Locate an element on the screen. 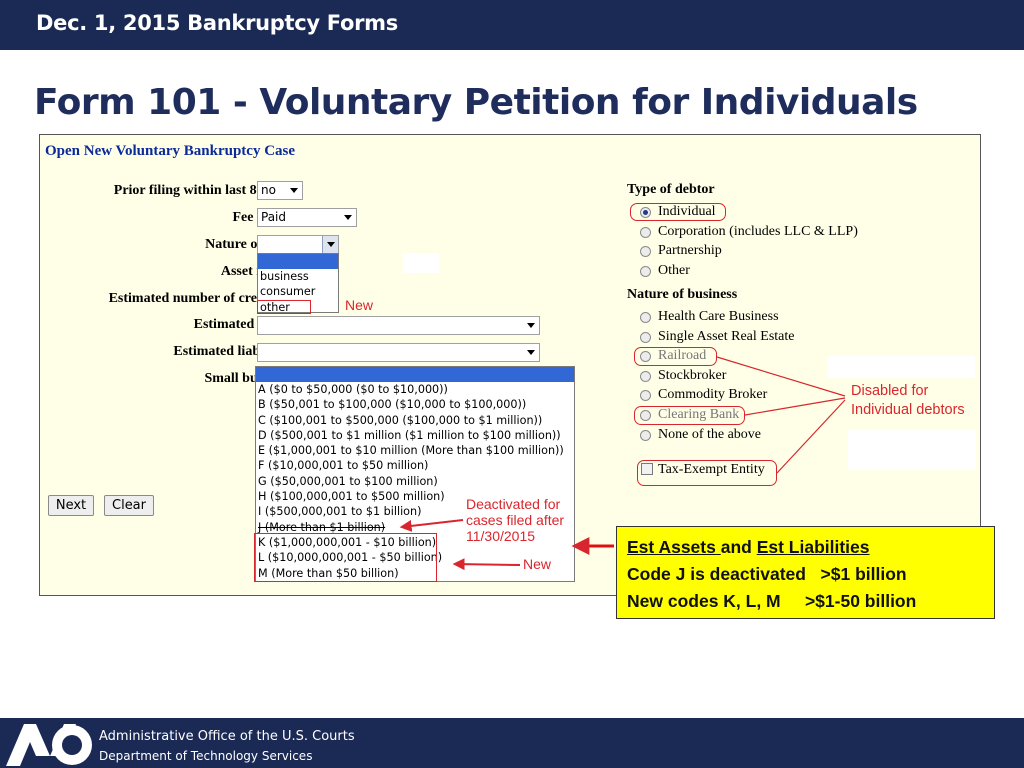 This screenshot has width=1024, height=768. debt-option-business: business is located at coordinates (298, 276).